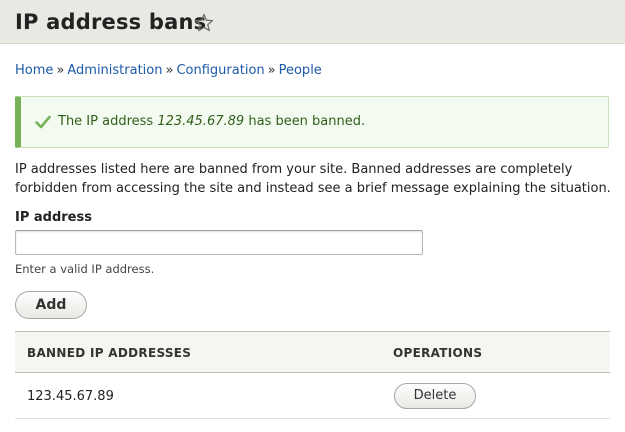 This screenshot has width=625, height=432. I want to click on table-row: 123.45.67.89 Delete, so click(312, 396).